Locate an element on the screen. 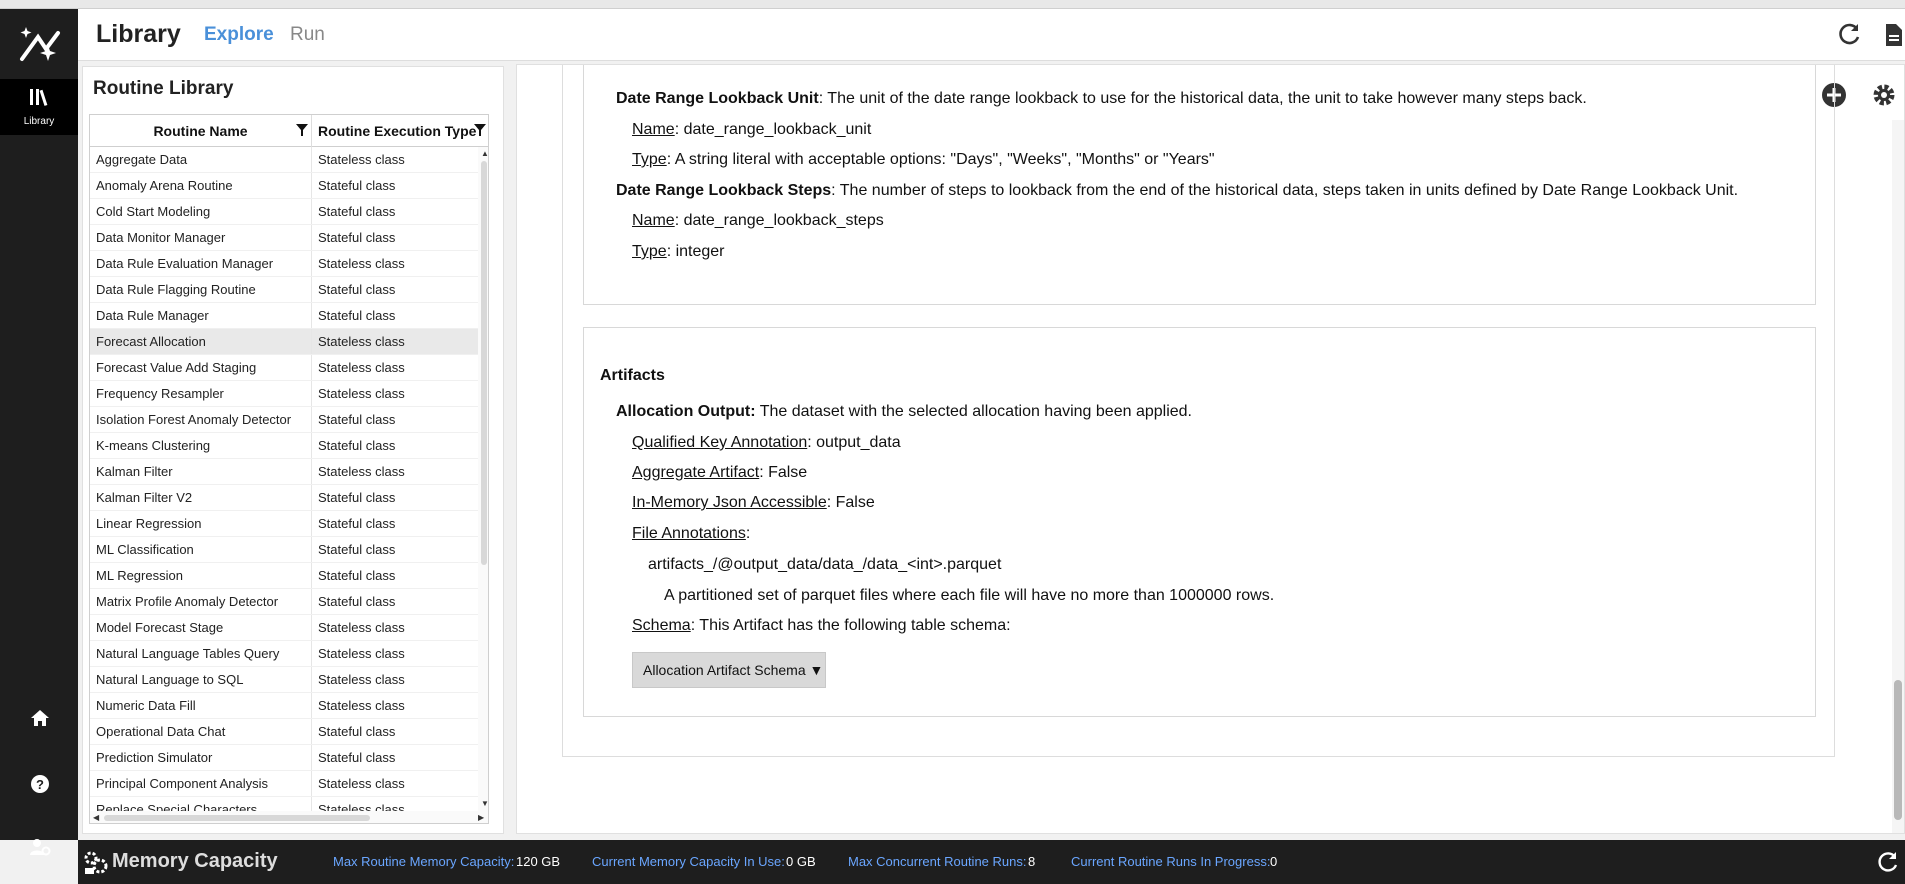  table-row: Anomaly Arena Routine Stateful class is located at coordinates (284, 186).